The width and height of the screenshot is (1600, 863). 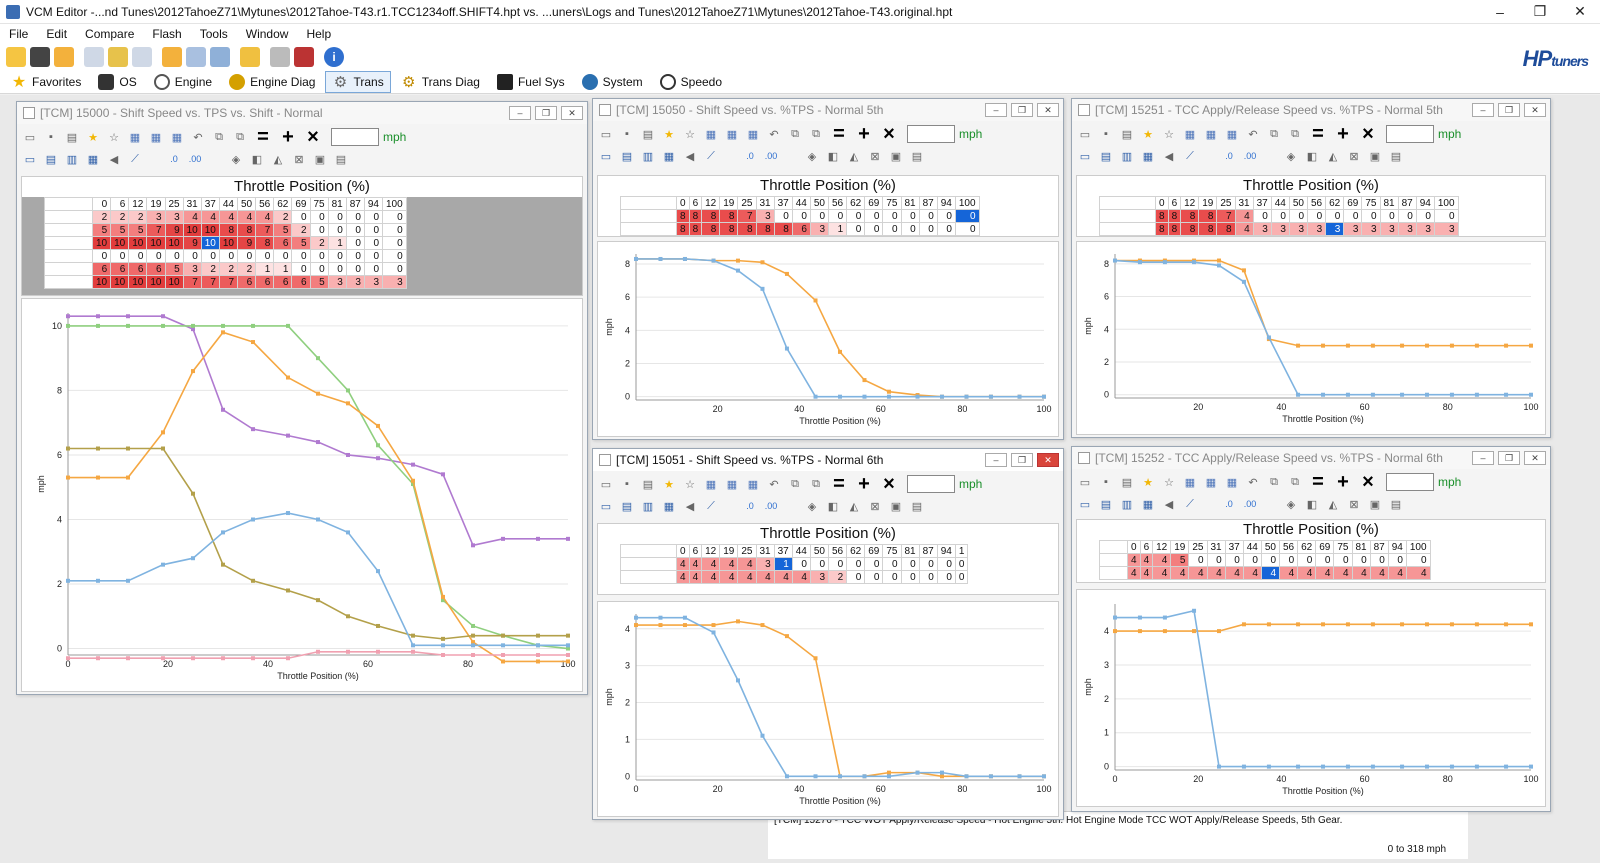 What do you see at coordinates (46, 82) in the screenshot?
I see `tab-favorites: ★ Favorites` at bounding box center [46, 82].